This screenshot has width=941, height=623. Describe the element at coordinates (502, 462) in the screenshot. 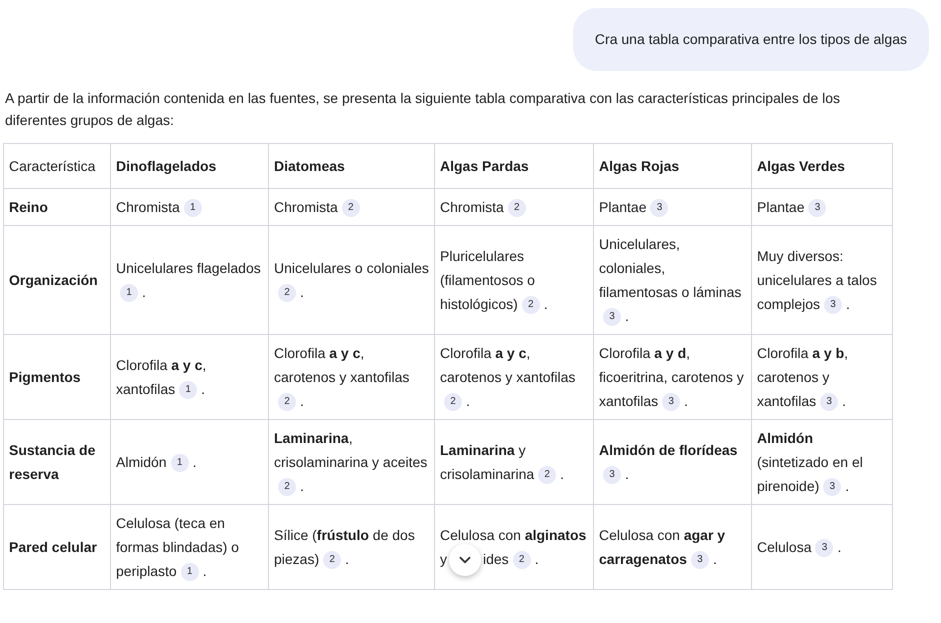

I see `table-cell: Laminarina y crisolaminarina 2 .` at that location.